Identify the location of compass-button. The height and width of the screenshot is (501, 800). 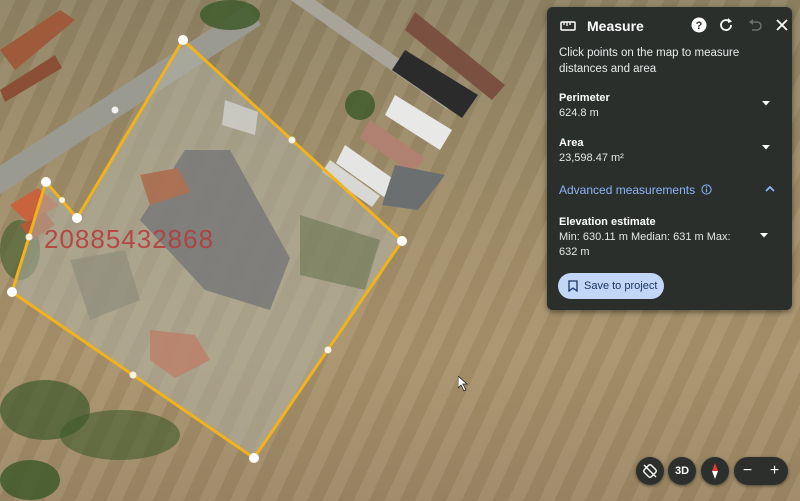
(715, 471).